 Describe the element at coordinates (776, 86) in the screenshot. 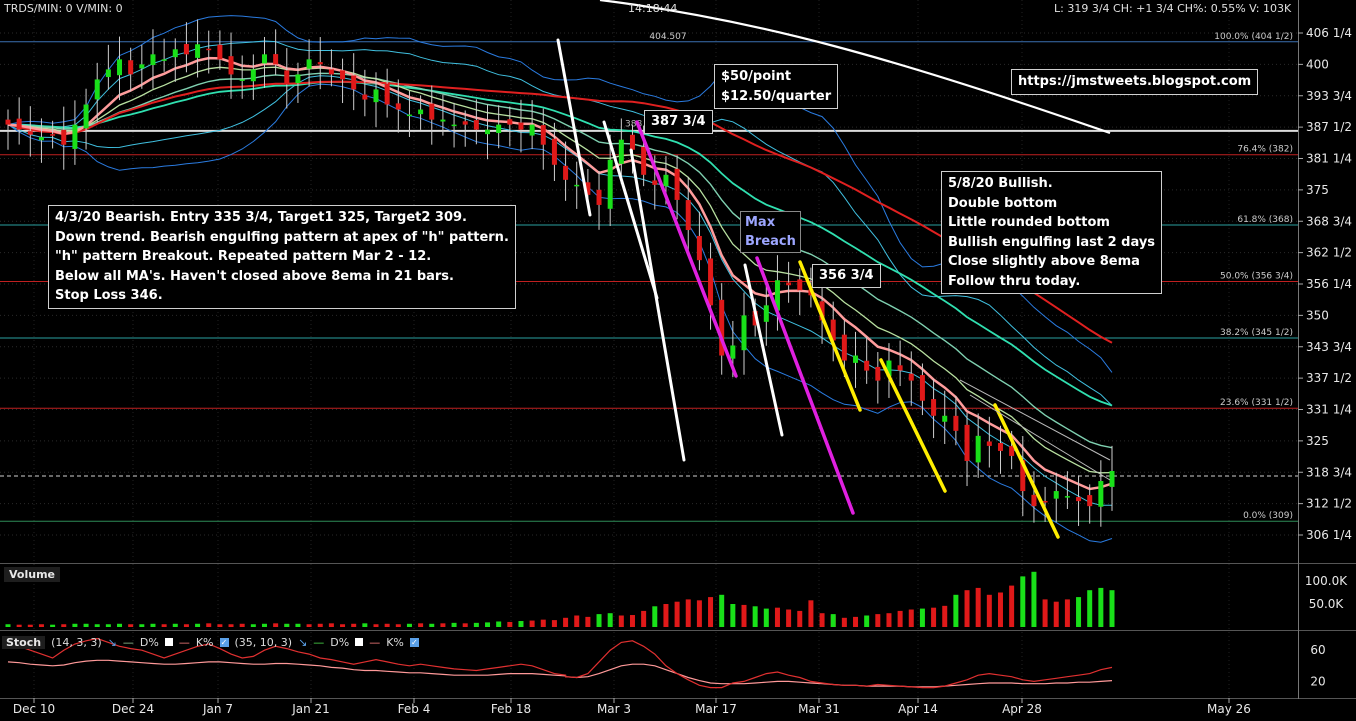

I see `point-value-note: $50/point $12.50/quarter` at that location.